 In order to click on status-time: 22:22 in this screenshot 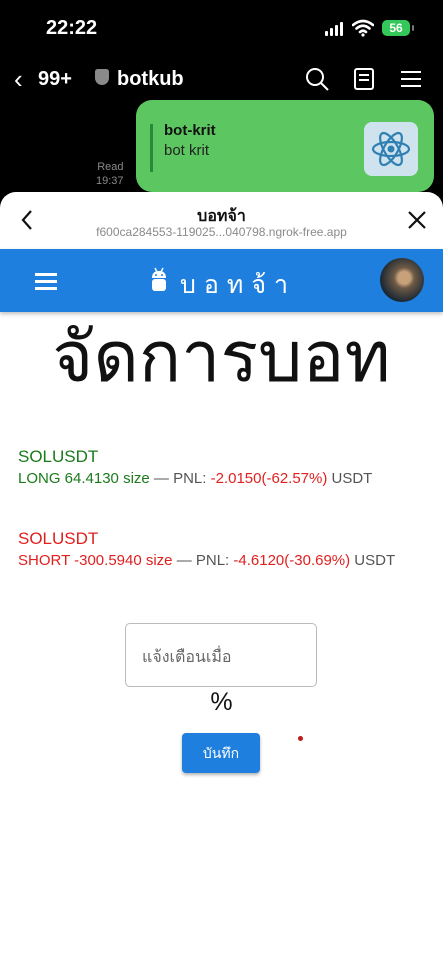, I will do `click(72, 28)`.